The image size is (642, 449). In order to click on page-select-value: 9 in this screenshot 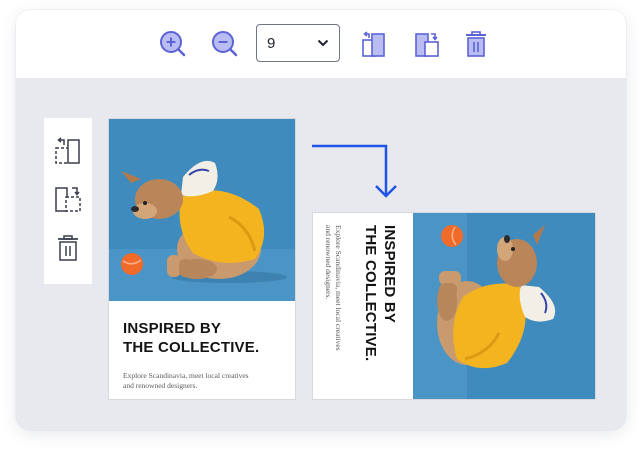, I will do `click(271, 43)`.